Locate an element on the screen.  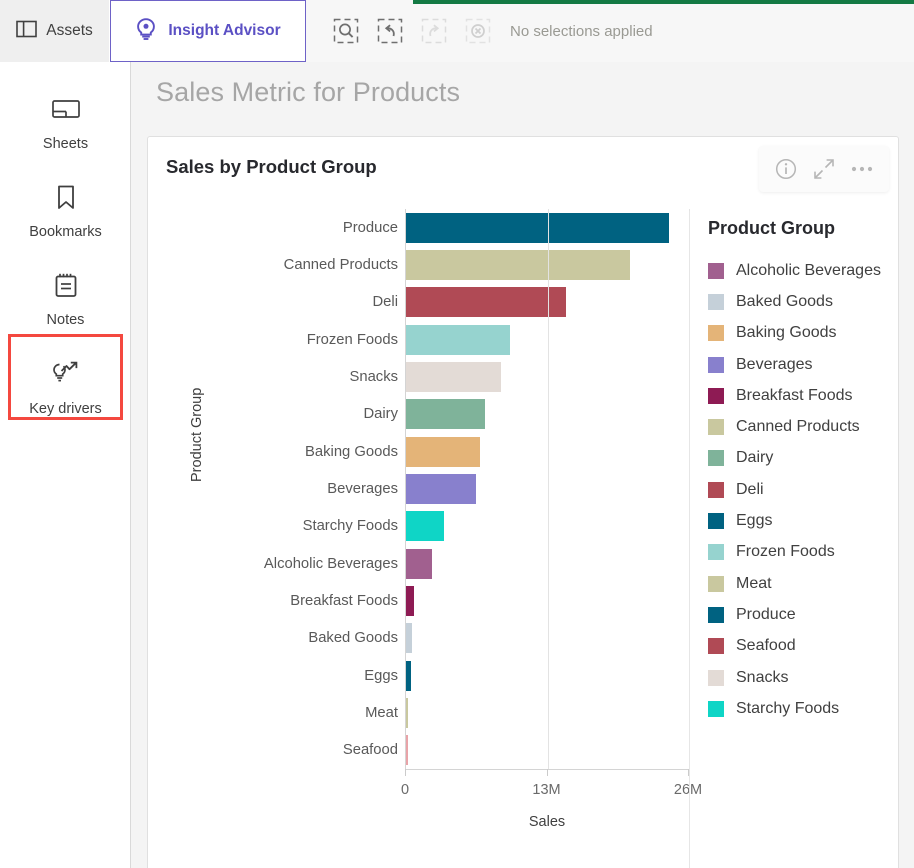
legend-item-label: Snacks is located at coordinates (762, 677).